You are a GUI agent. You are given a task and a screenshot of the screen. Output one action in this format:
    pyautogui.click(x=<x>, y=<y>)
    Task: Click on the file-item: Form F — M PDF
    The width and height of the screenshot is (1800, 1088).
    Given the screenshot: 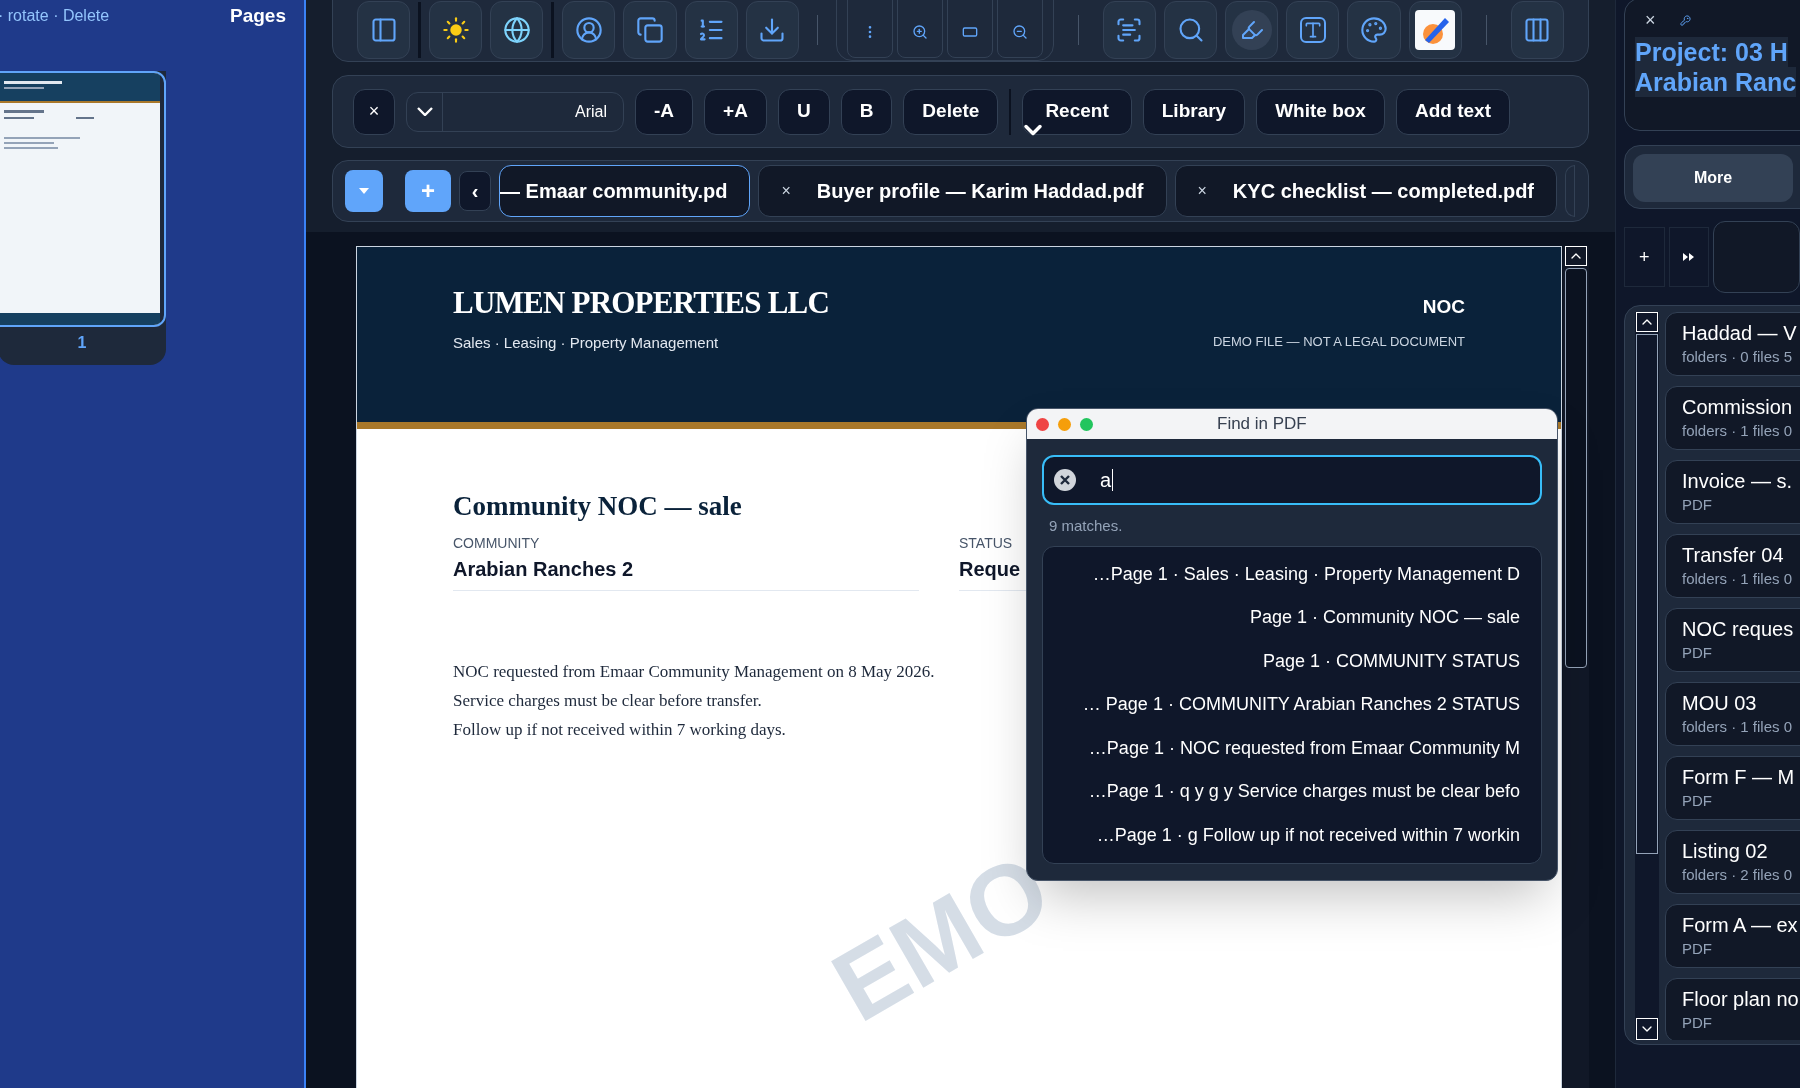 What is the action you would take?
    pyautogui.click(x=1732, y=788)
    